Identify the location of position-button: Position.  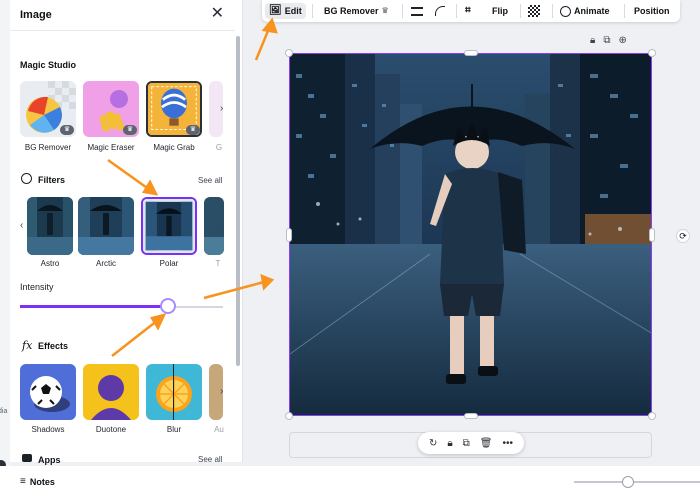
(652, 11).